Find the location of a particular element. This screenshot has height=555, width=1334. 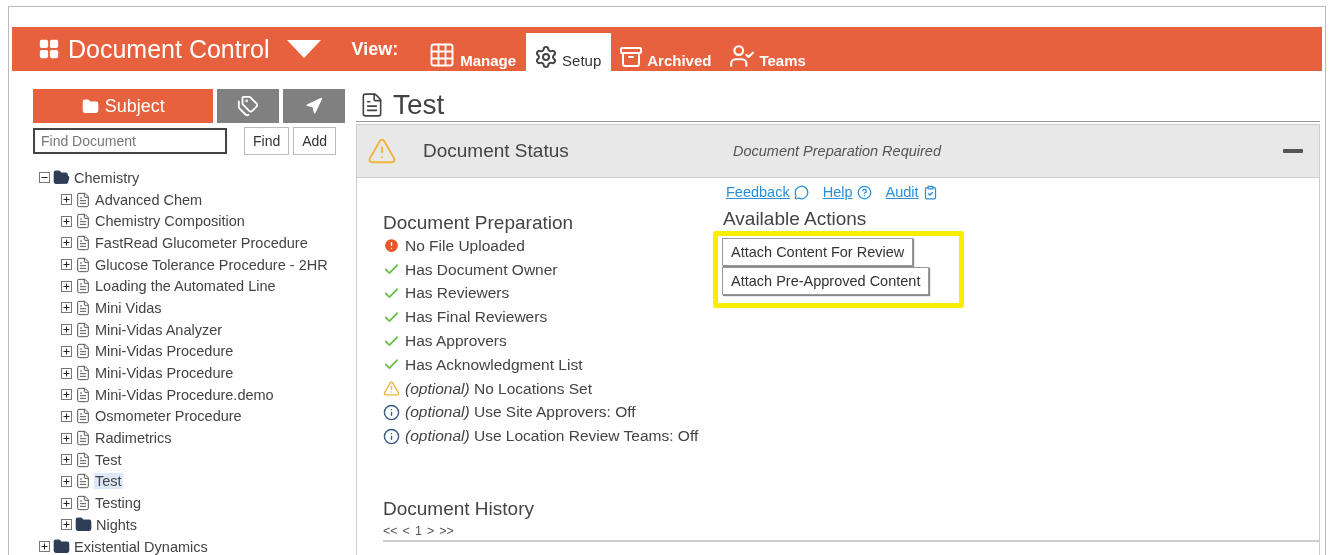

panel-link: Audit is located at coordinates (911, 192).